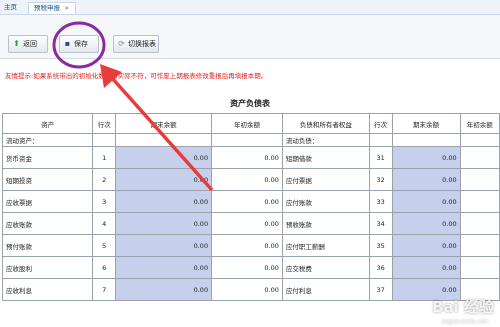 This screenshot has width=500, height=327. What do you see at coordinates (79, 45) in the screenshot?
I see `highlight-circle` at bounding box center [79, 45].